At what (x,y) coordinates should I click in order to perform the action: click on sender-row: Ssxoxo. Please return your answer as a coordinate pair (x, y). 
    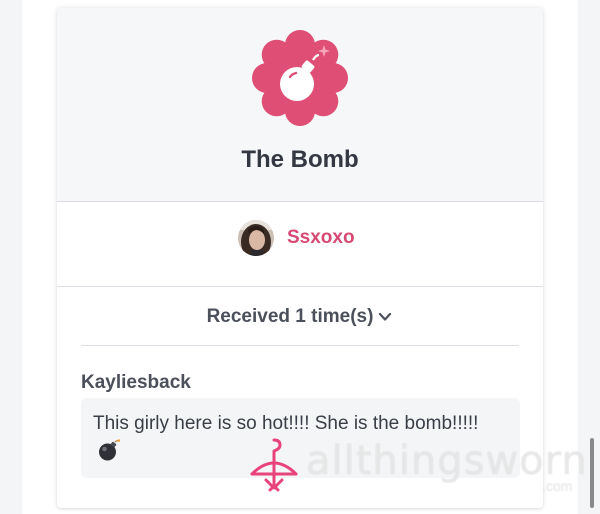
    Looking at the image, I should click on (300, 244).